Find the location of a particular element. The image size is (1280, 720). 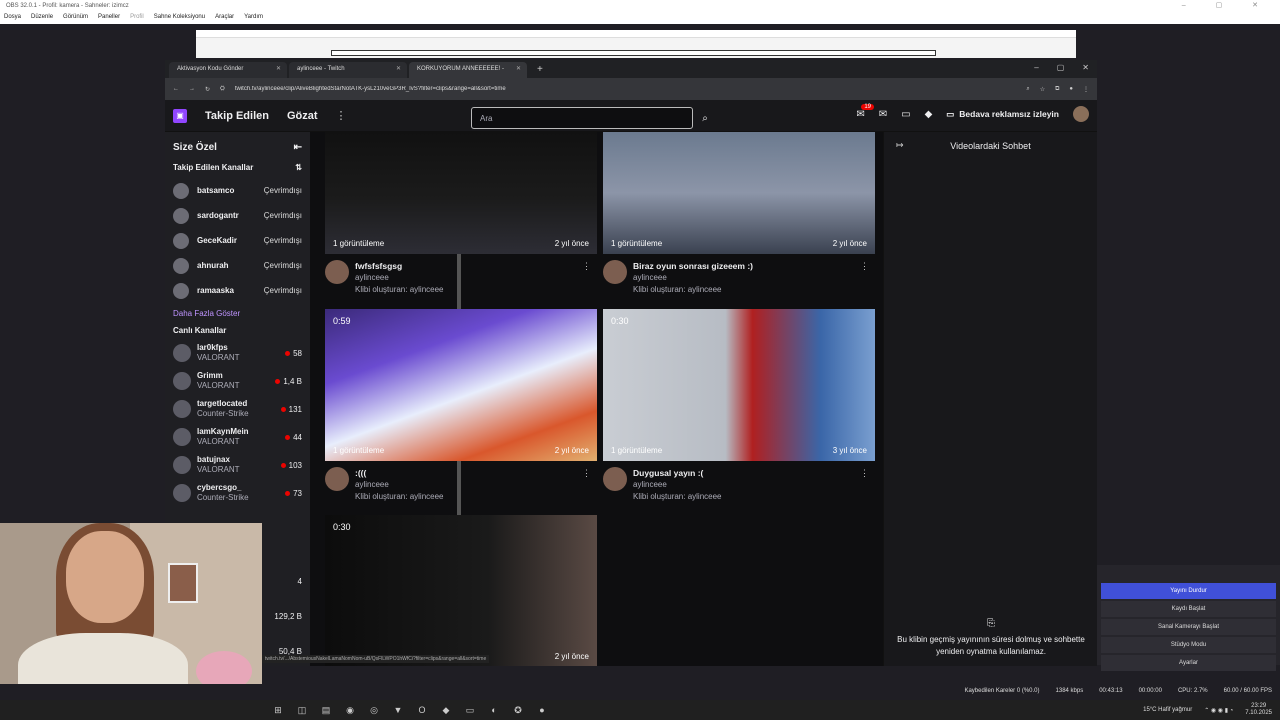

maximize-icon: ▢ is located at coordinates (1061, 67).